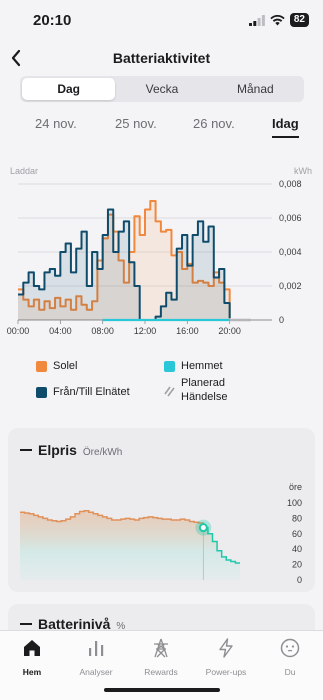 Image resolution: width=323 pixels, height=700 pixels. Describe the element at coordinates (41, 392) in the screenshot. I see `legend-swatch-grid` at that location.